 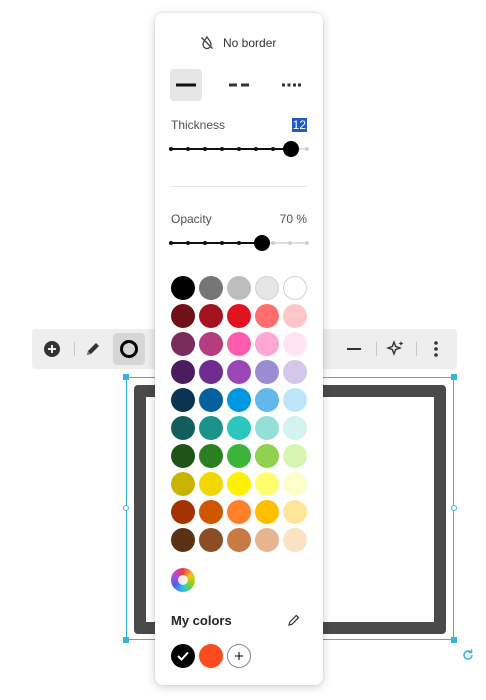 I want to click on thickness-value: 12, so click(x=299, y=125).